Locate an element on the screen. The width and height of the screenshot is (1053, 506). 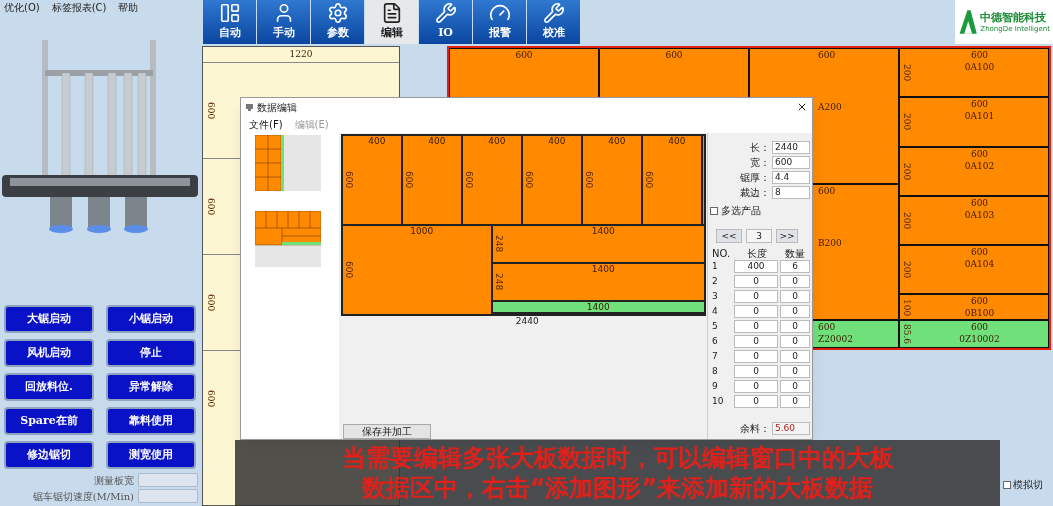
window-title: 数据编辑 is located at coordinates (277, 107).